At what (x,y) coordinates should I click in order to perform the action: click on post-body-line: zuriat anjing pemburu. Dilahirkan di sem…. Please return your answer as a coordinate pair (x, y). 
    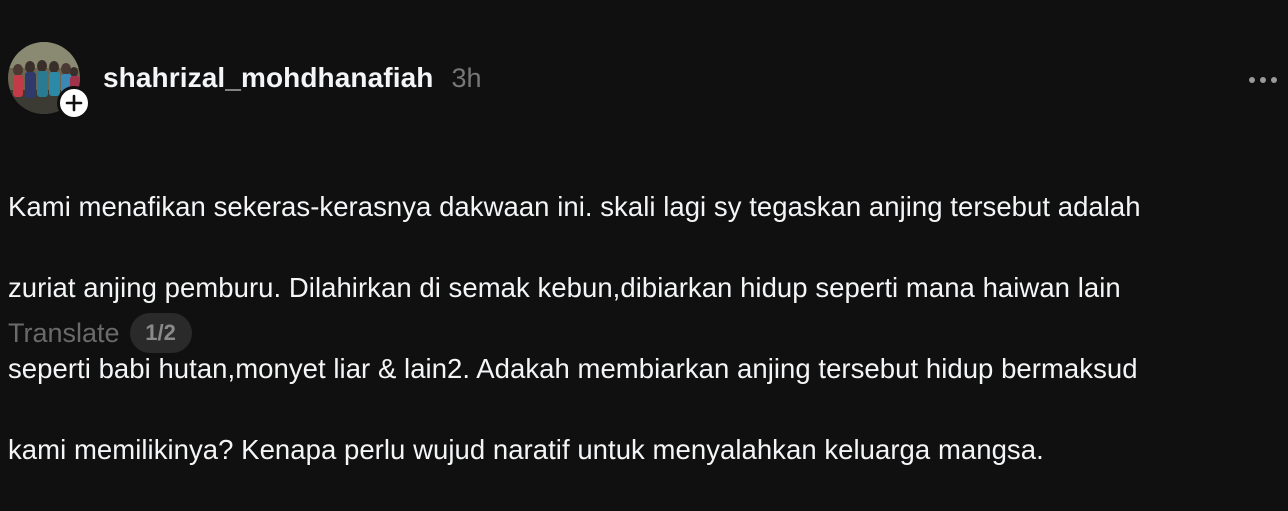
    Looking at the image, I should click on (564, 287).